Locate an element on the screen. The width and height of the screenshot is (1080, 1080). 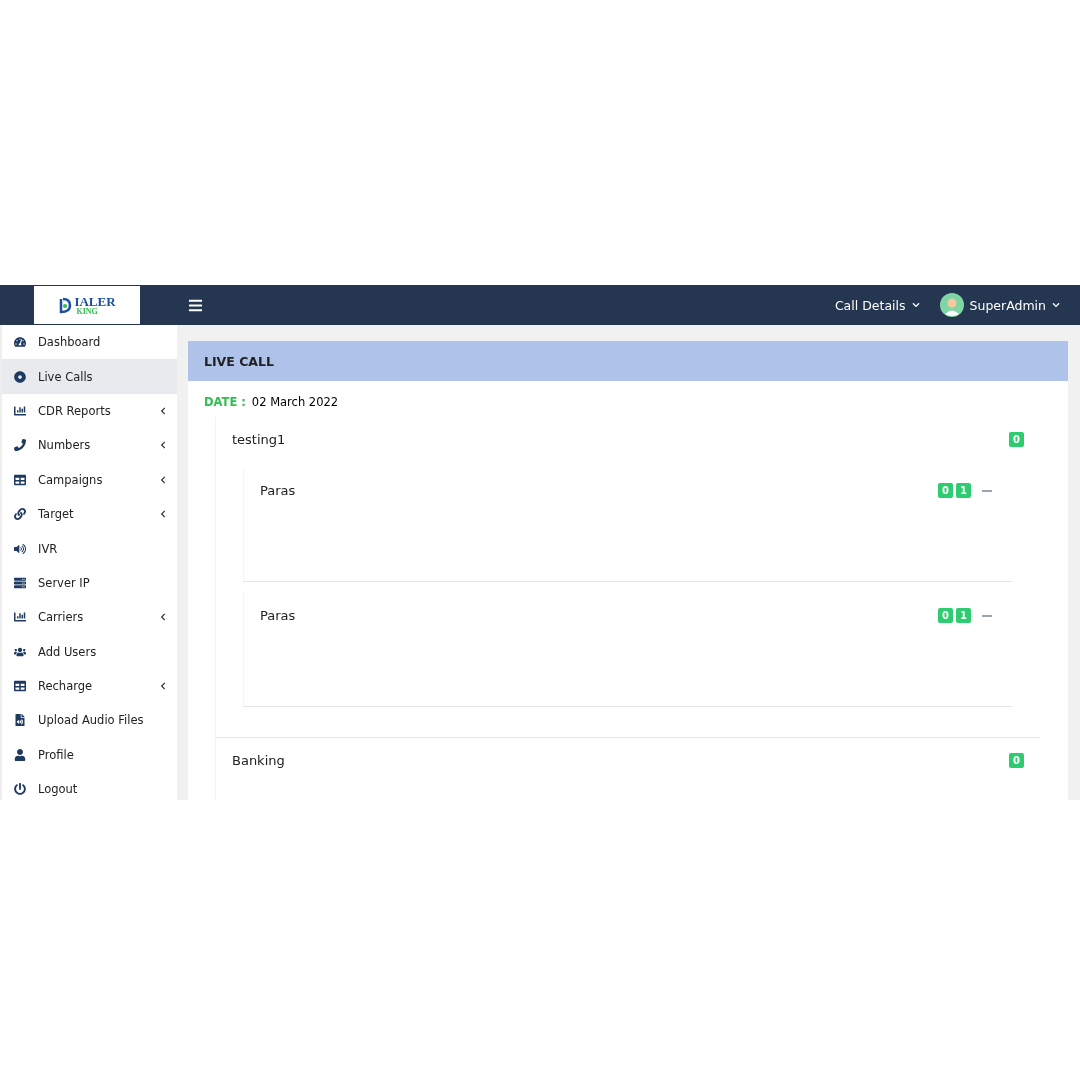
target-icon is located at coordinates (20, 376).